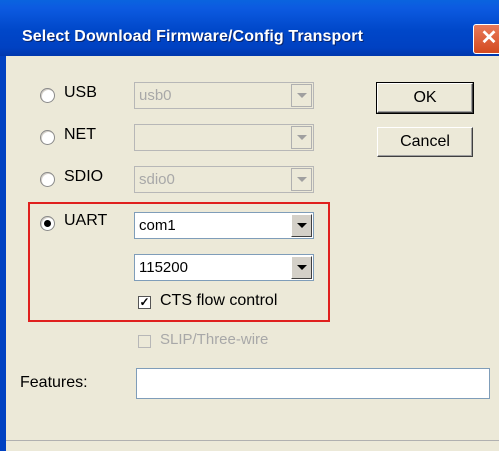 The width and height of the screenshot is (499, 451). What do you see at coordinates (157, 225) in the screenshot?
I see `uart-port-value: com1` at bounding box center [157, 225].